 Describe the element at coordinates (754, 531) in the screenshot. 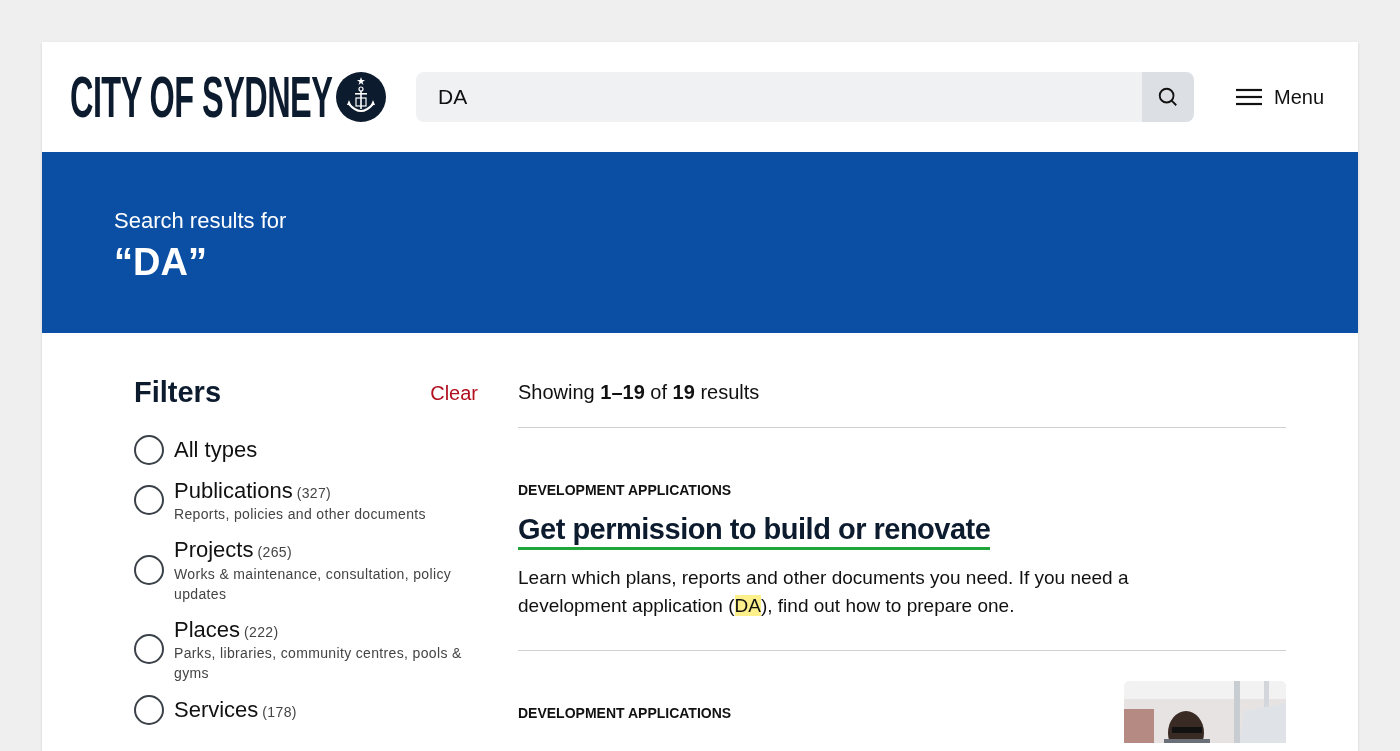

I see `result-title-link: Get permission to build or renovate` at that location.